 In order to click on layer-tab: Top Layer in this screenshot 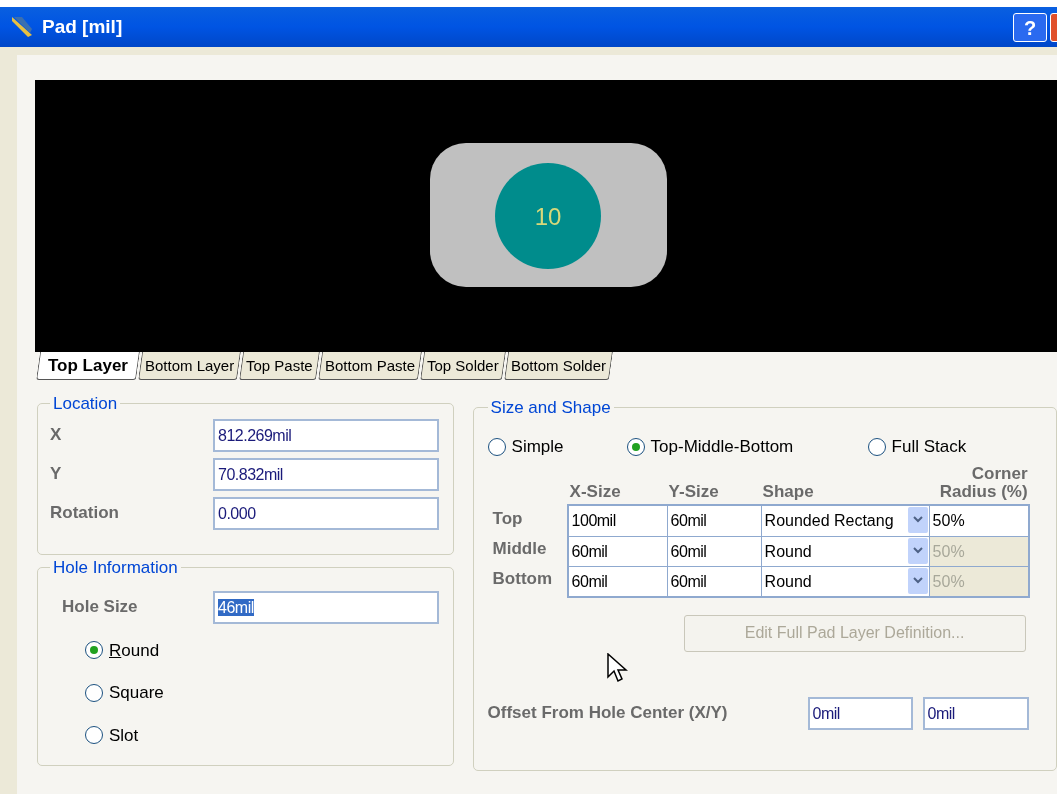, I will do `click(88, 366)`.